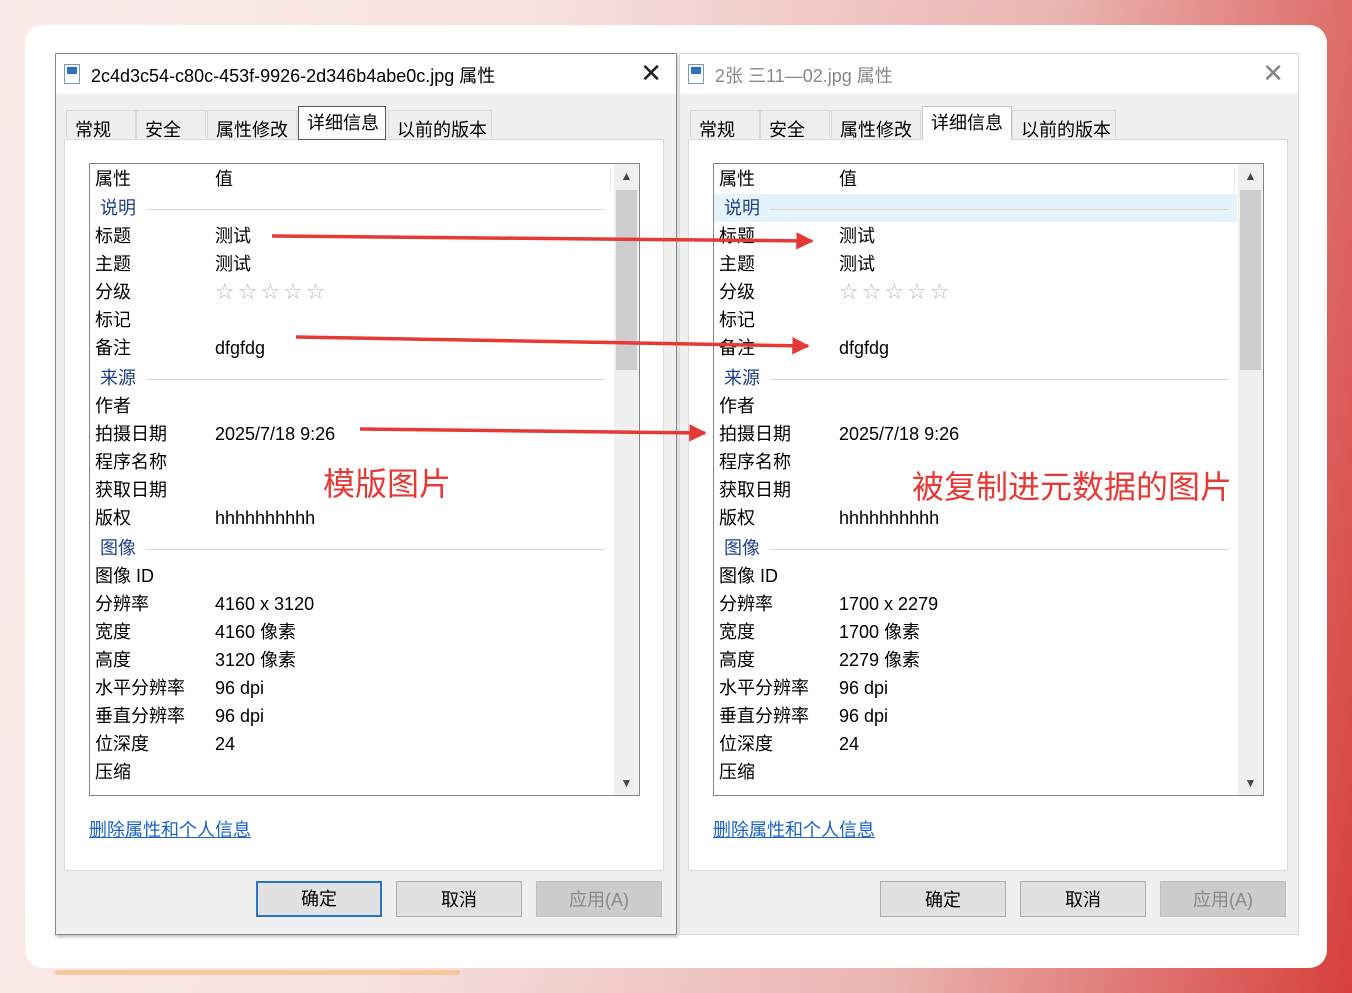  What do you see at coordinates (742, 208) in the screenshot?
I see `group-label: 说明` at bounding box center [742, 208].